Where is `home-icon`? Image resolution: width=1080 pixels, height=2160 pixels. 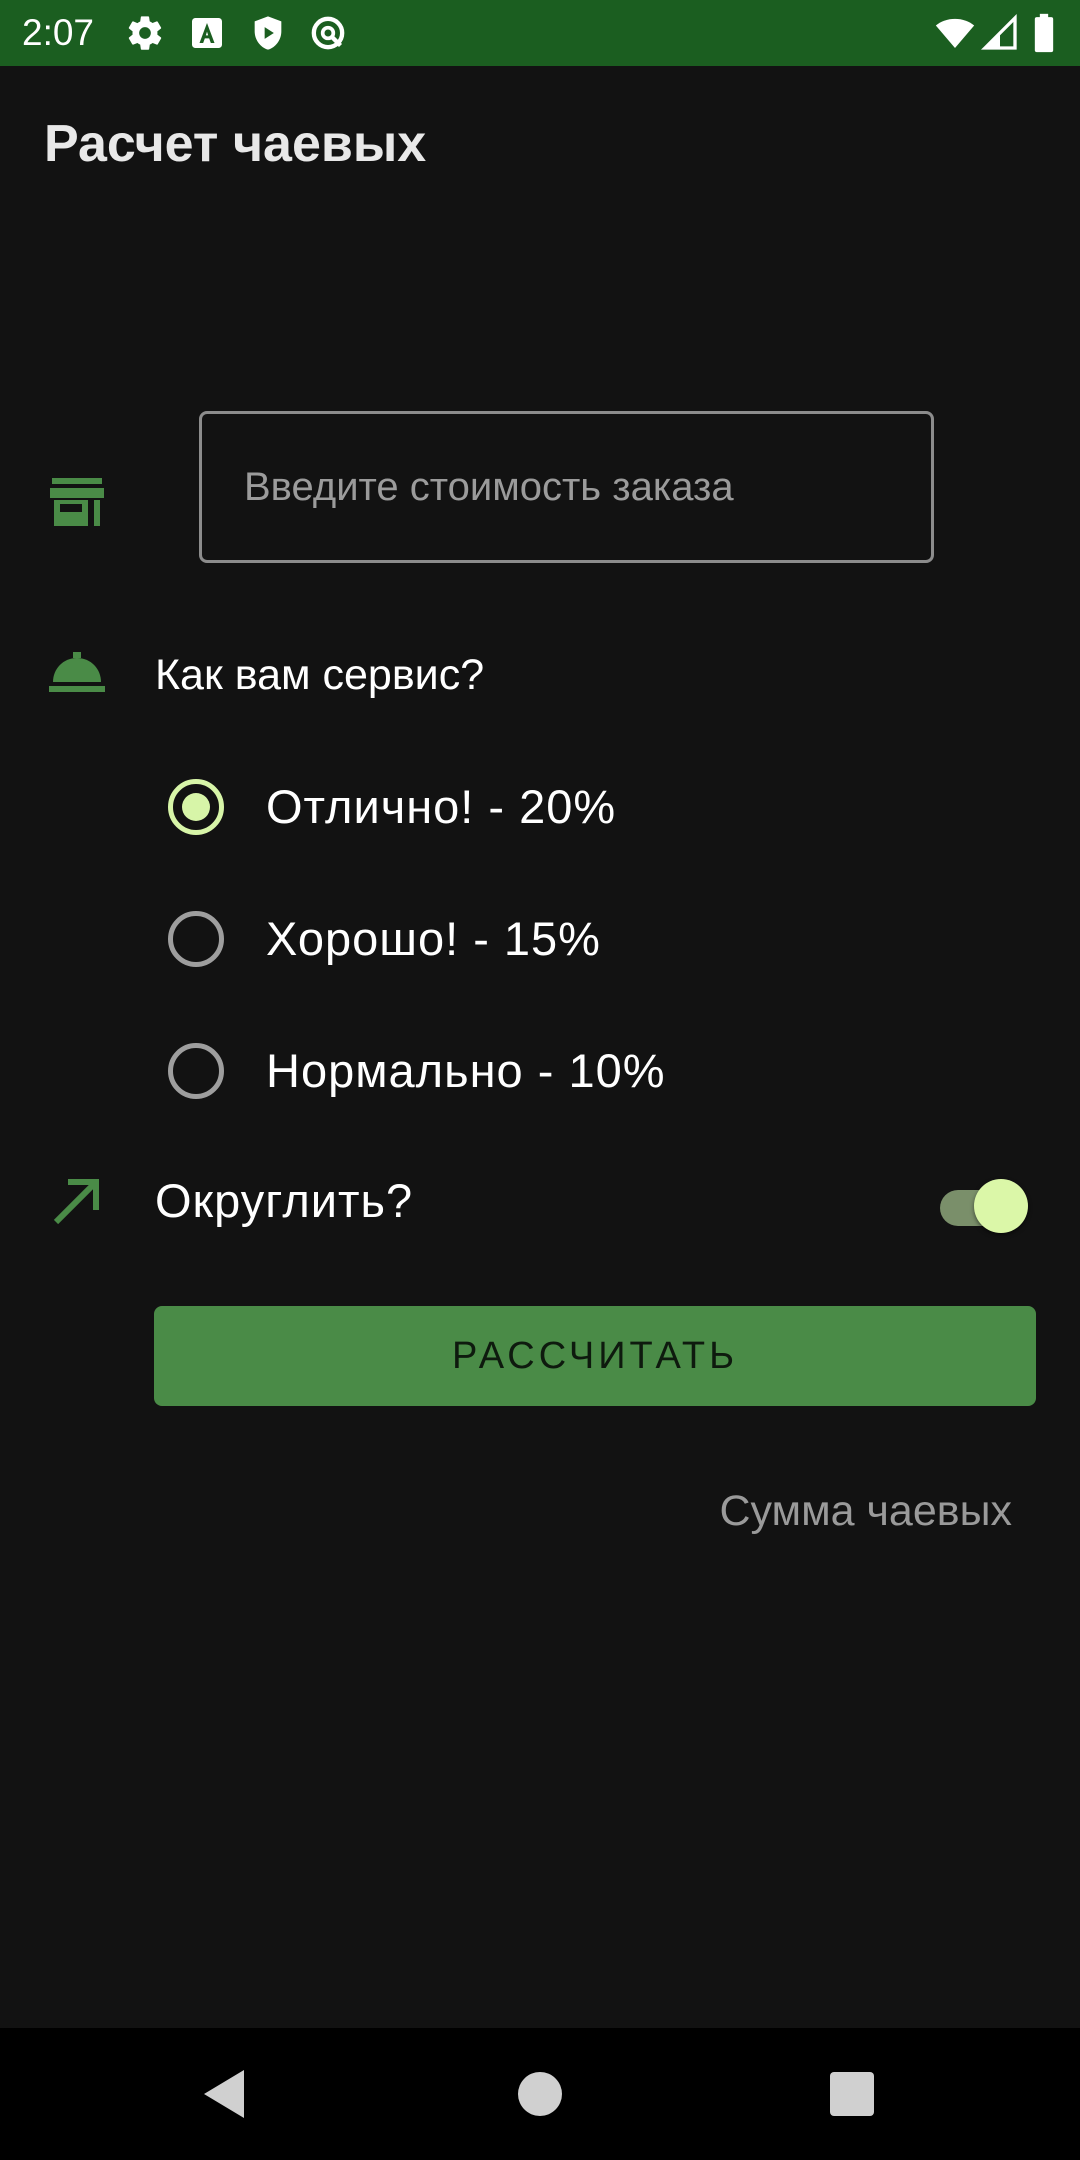
home-icon is located at coordinates (540, 2094).